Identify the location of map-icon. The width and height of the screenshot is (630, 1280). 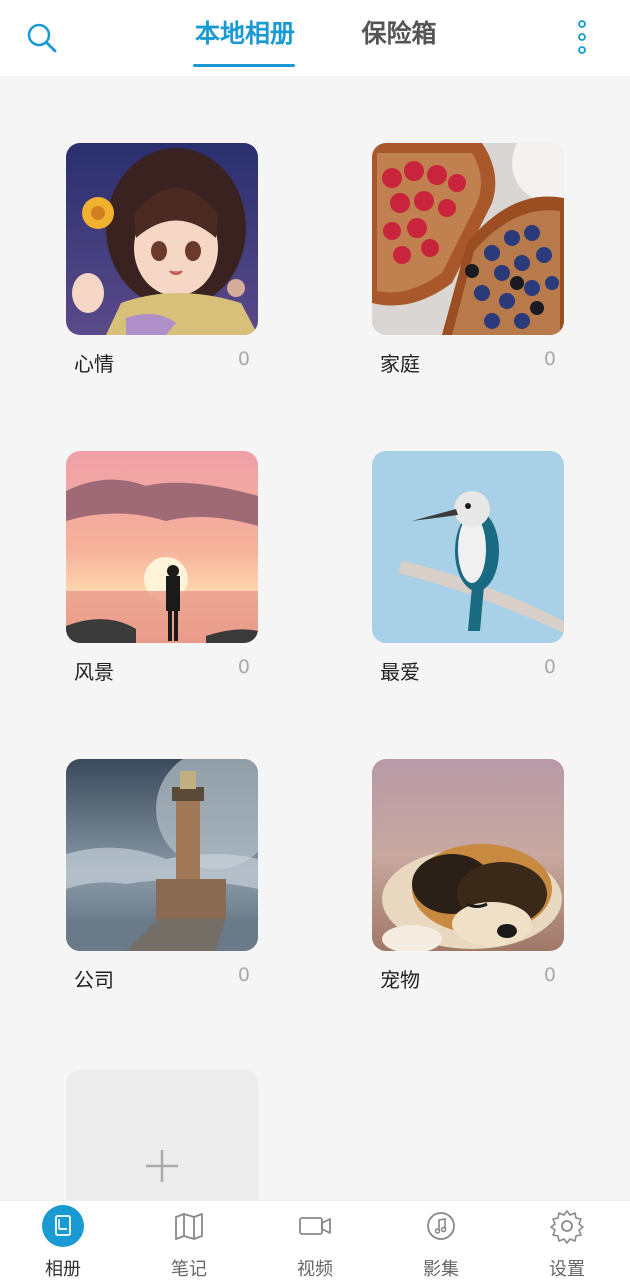
(189, 1226).